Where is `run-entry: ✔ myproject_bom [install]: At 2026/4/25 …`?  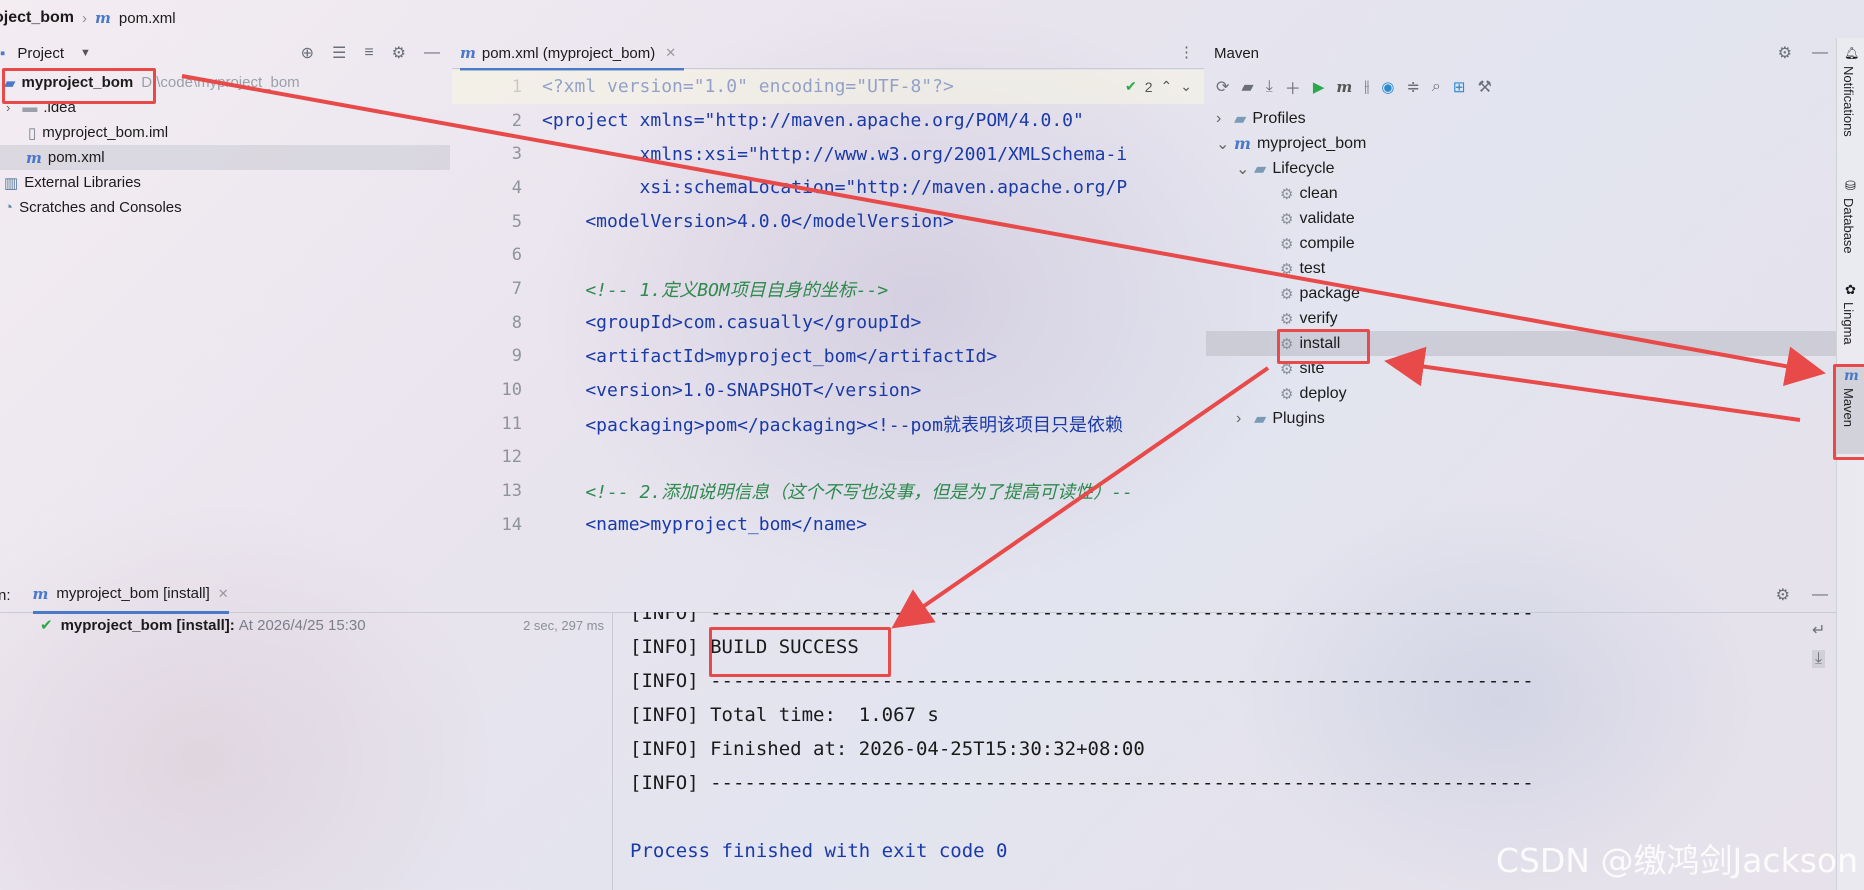 run-entry: ✔ myproject_bom [install]: At 2026/4/25 … is located at coordinates (306, 625).